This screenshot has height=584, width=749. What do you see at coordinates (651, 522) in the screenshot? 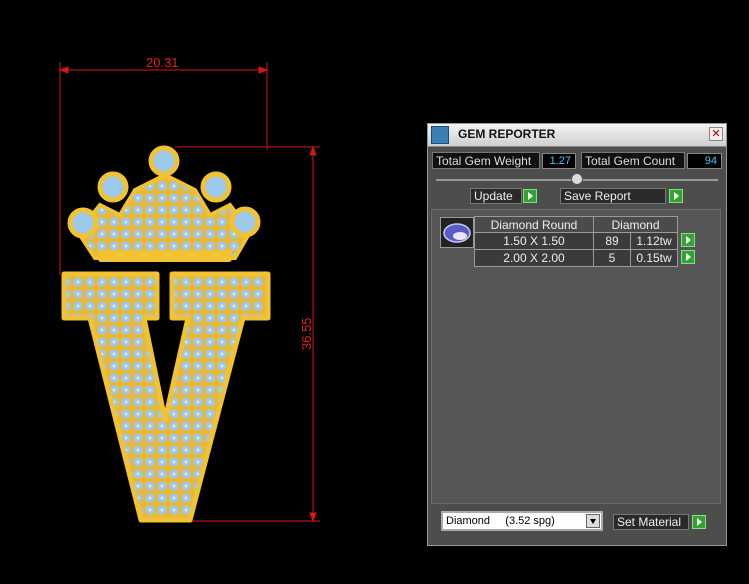
I see `set-material-label: Set Material` at bounding box center [651, 522].